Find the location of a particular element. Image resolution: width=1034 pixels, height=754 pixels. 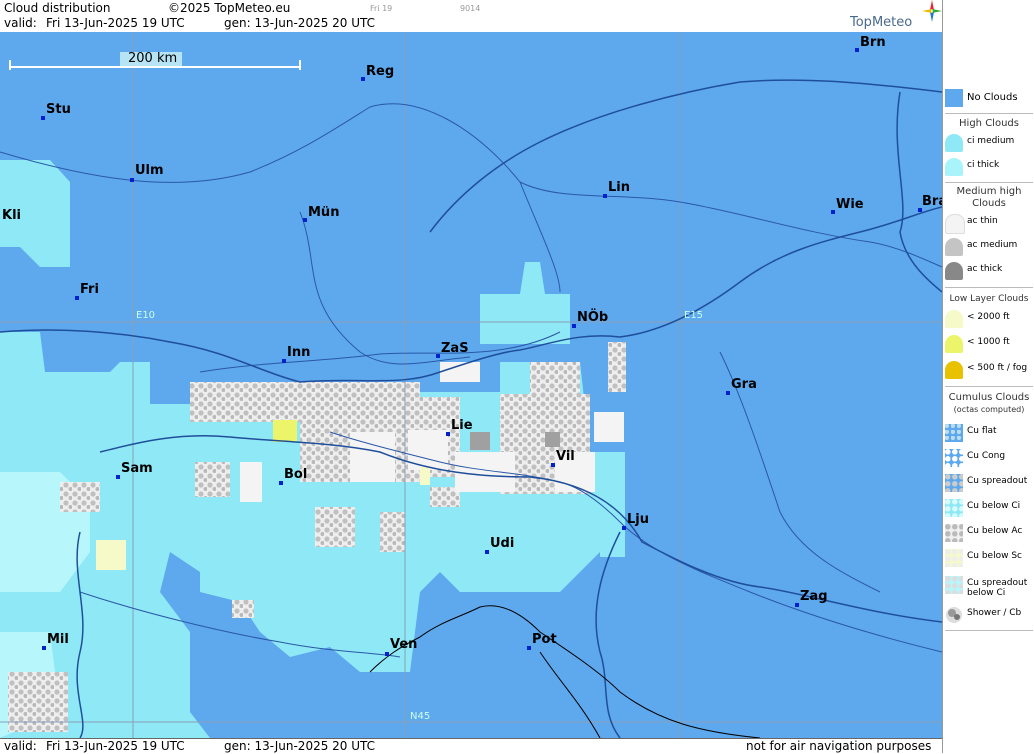

brand-name: TopMeteo is located at coordinates (881, 22).